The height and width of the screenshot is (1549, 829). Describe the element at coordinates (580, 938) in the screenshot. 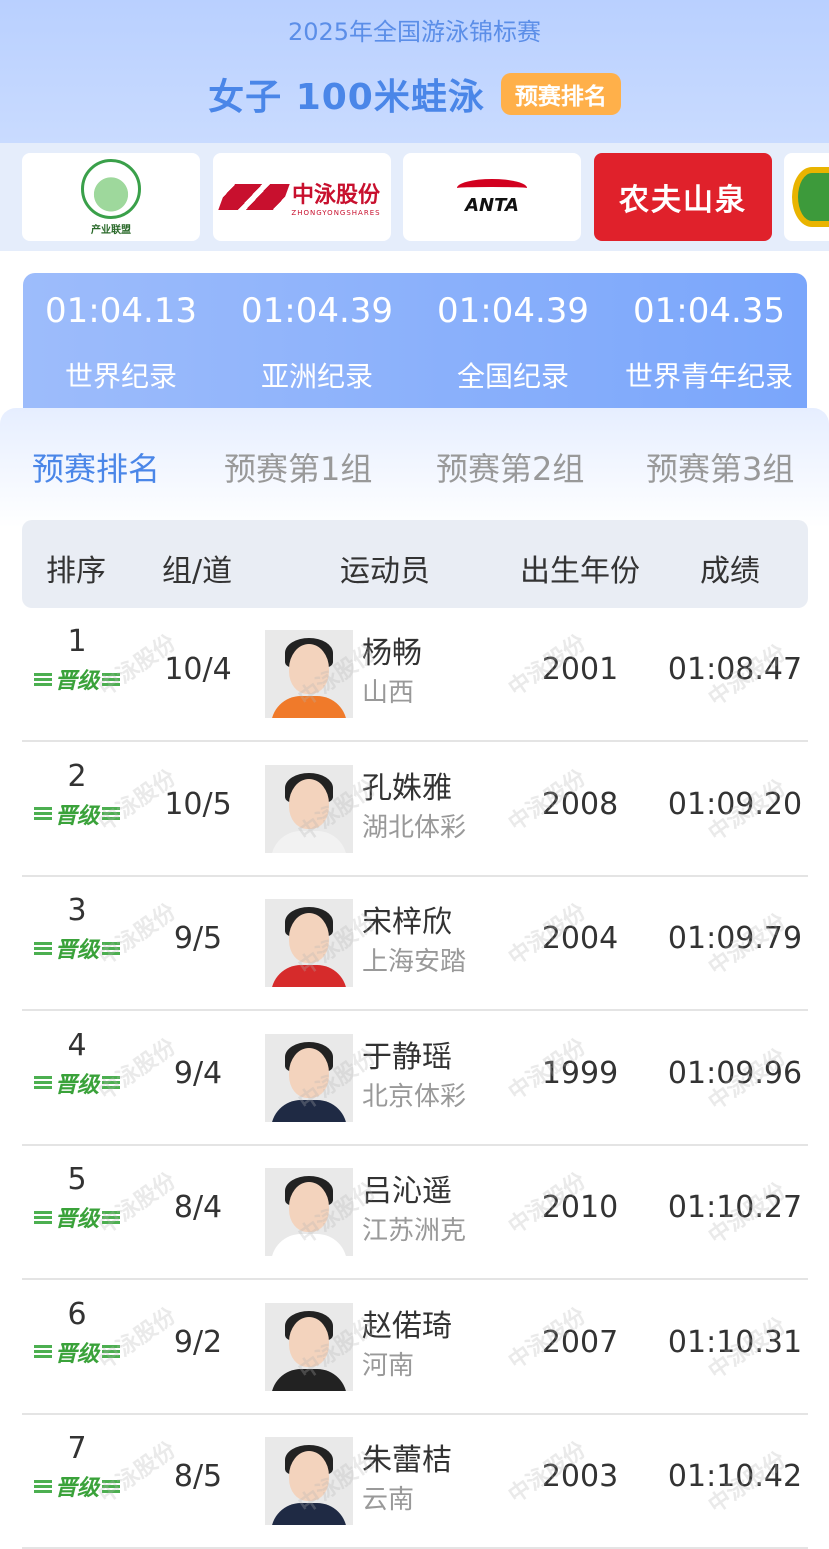

I see `birth-year: 2004` at that location.